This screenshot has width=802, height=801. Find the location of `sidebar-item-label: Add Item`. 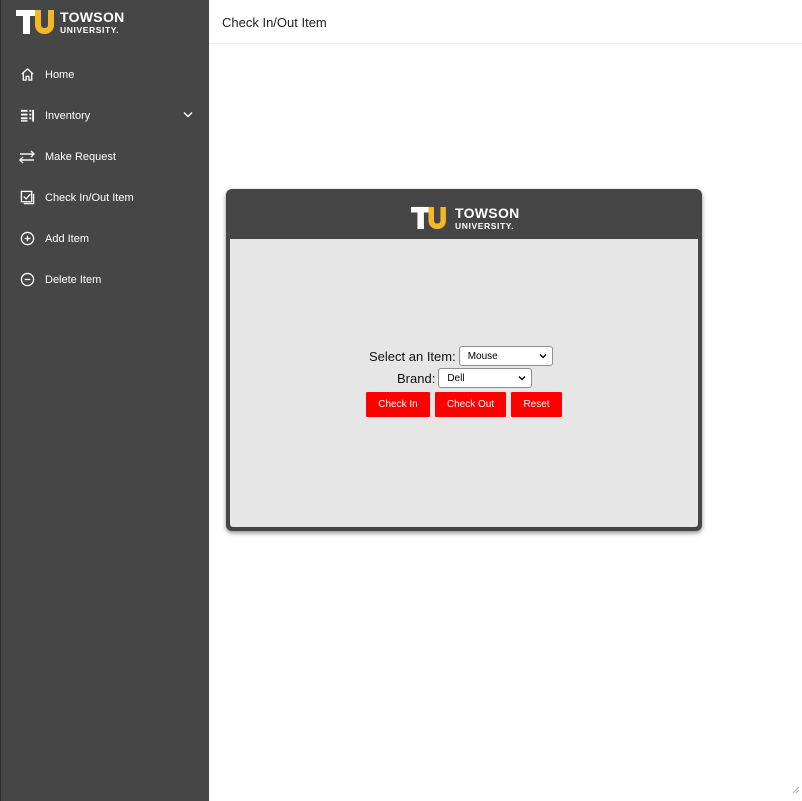

sidebar-item-label: Add Item is located at coordinates (67, 238).